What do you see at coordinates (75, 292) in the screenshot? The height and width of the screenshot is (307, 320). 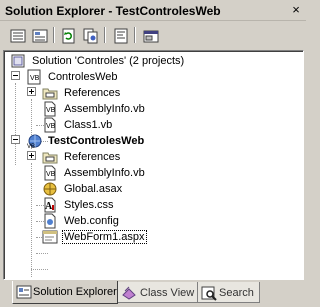 I see `tab-label: Solution Explorer` at bounding box center [75, 292].